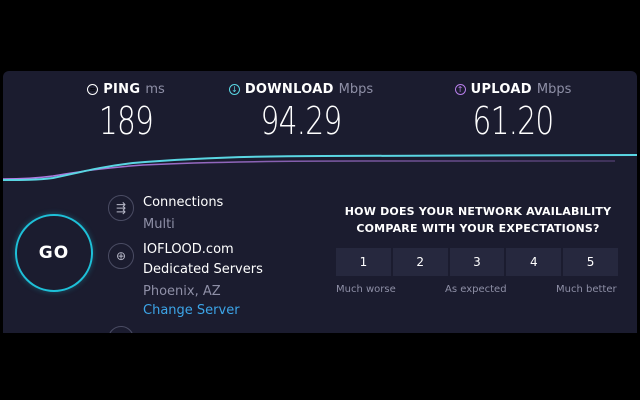 The height and width of the screenshot is (400, 640). What do you see at coordinates (363, 262) in the screenshot?
I see `rating-option-1: 1` at bounding box center [363, 262].